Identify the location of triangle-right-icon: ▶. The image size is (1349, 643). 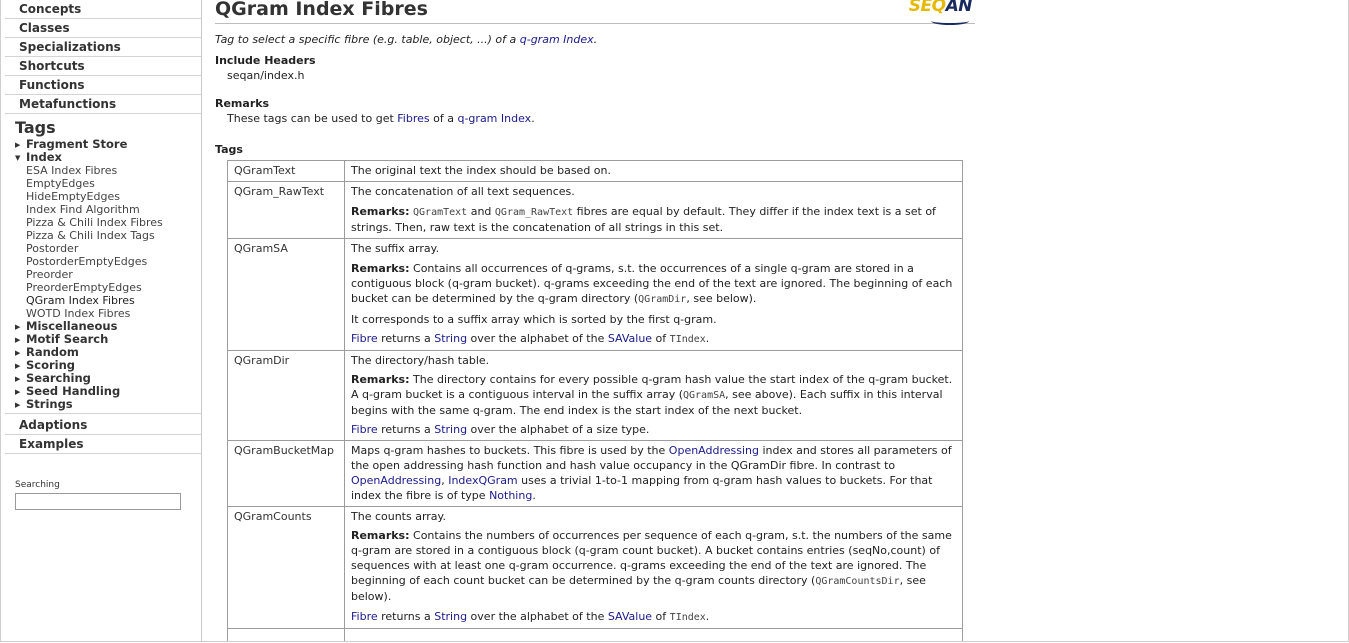
(18, 405).